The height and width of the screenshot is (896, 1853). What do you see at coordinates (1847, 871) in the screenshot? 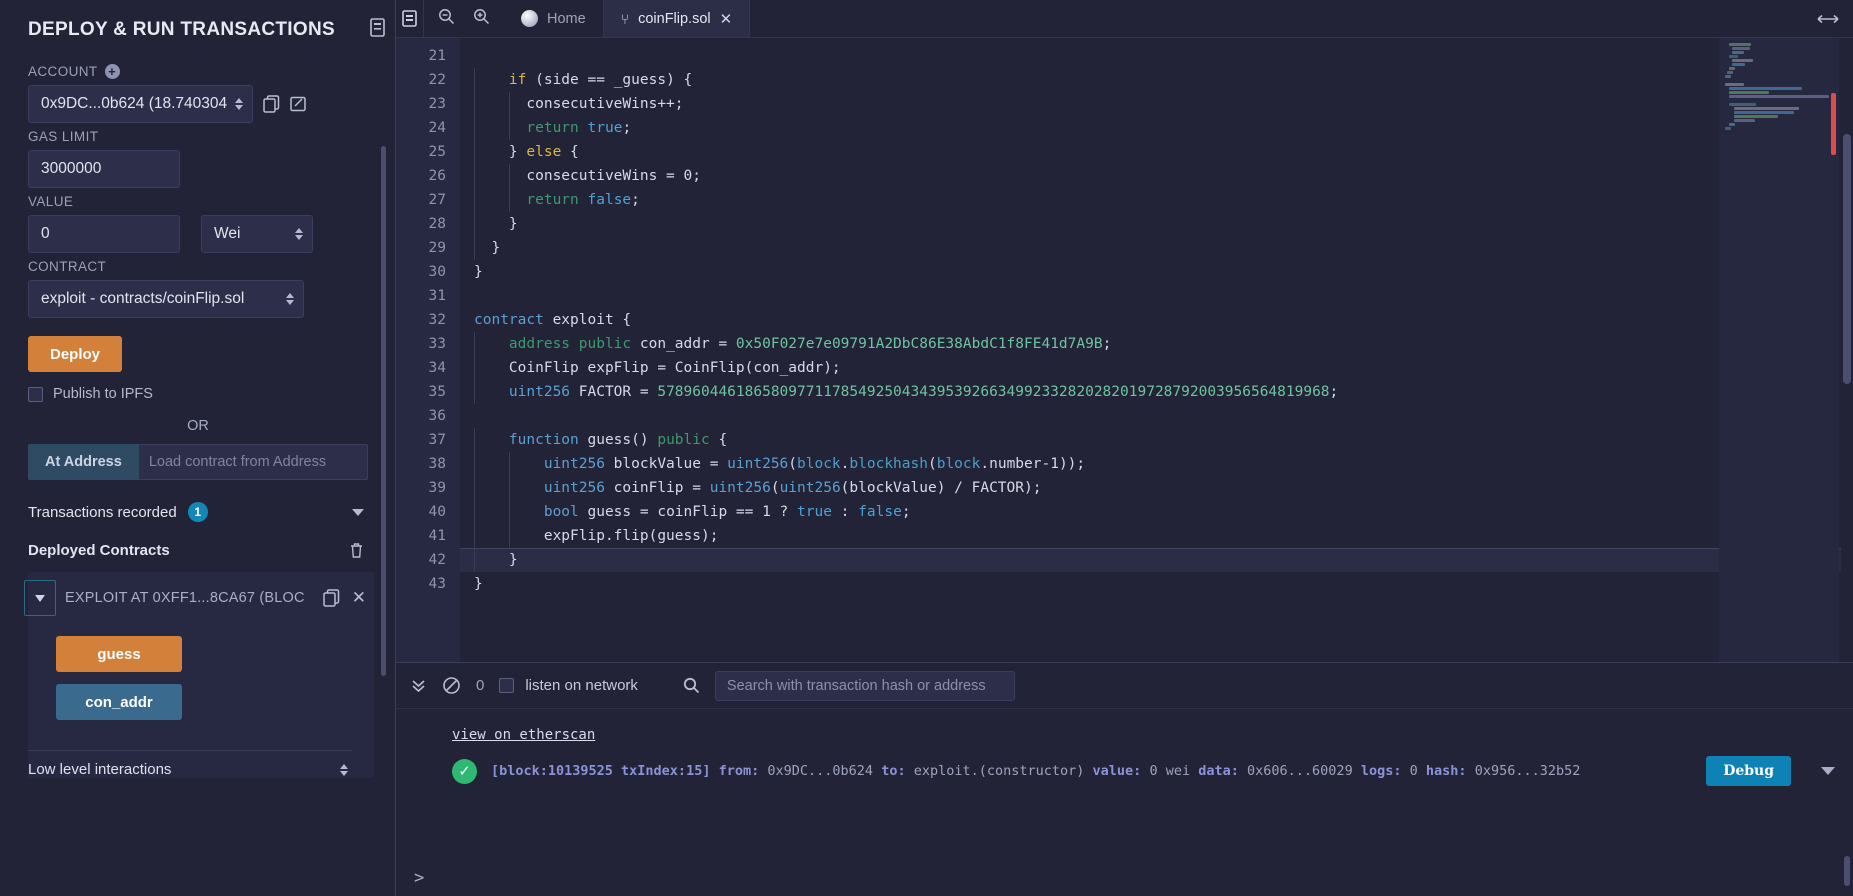
I see `terminal-scrollbar` at bounding box center [1847, 871].